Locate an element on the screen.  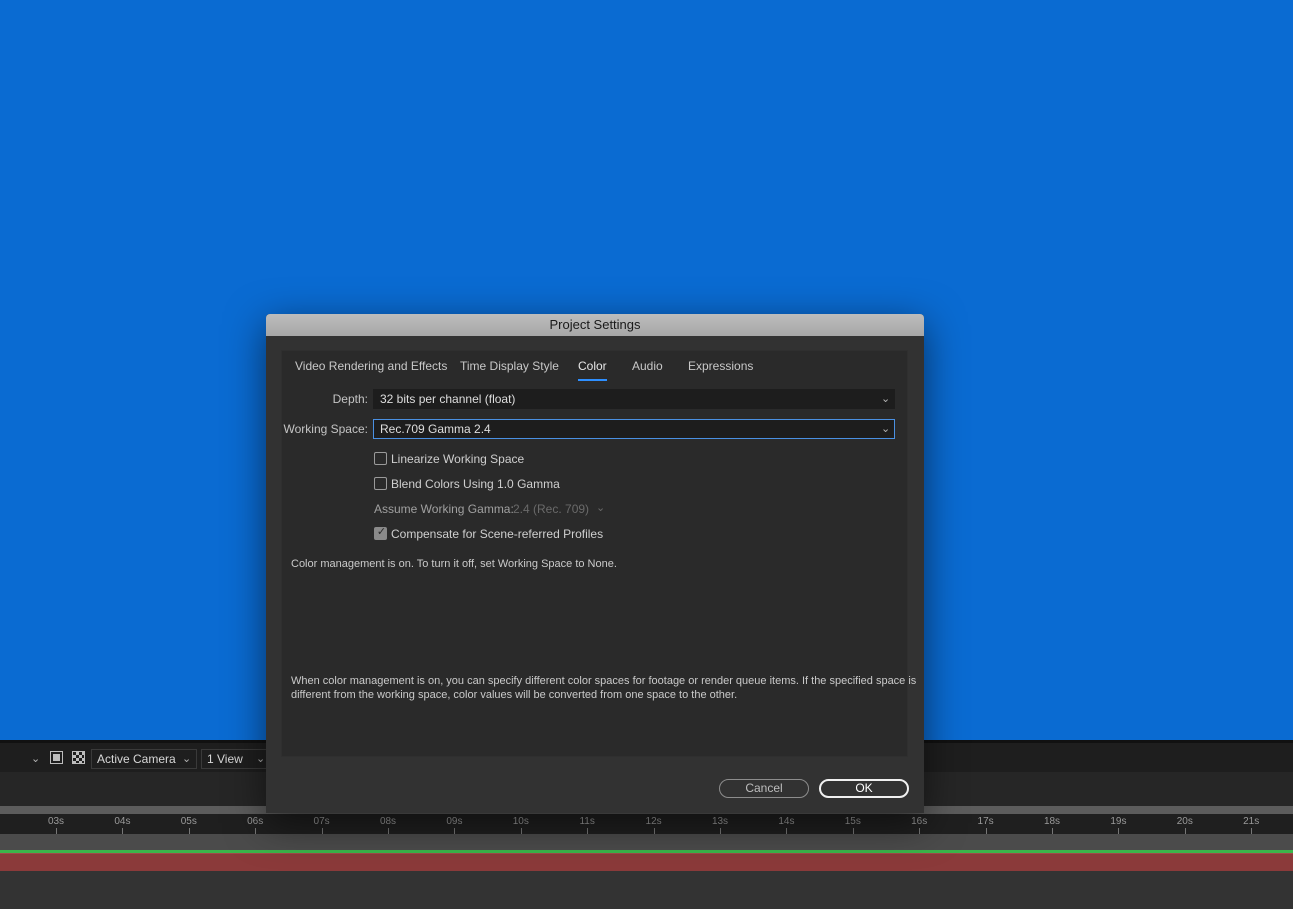
ruler-tick-label: 04s is located at coordinates (122, 824).